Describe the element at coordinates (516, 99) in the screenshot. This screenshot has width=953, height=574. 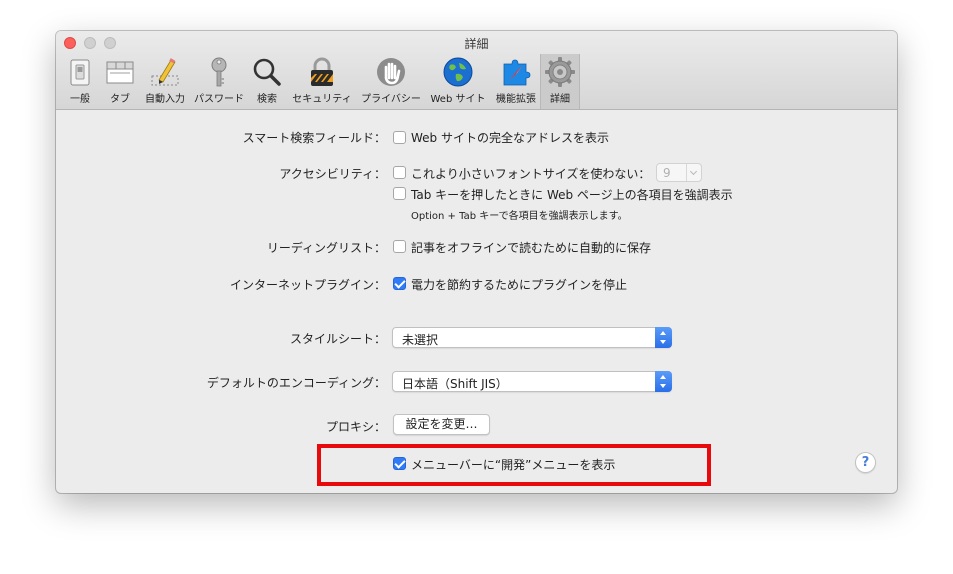
I see `toolbar-label: 機能拡張` at that location.